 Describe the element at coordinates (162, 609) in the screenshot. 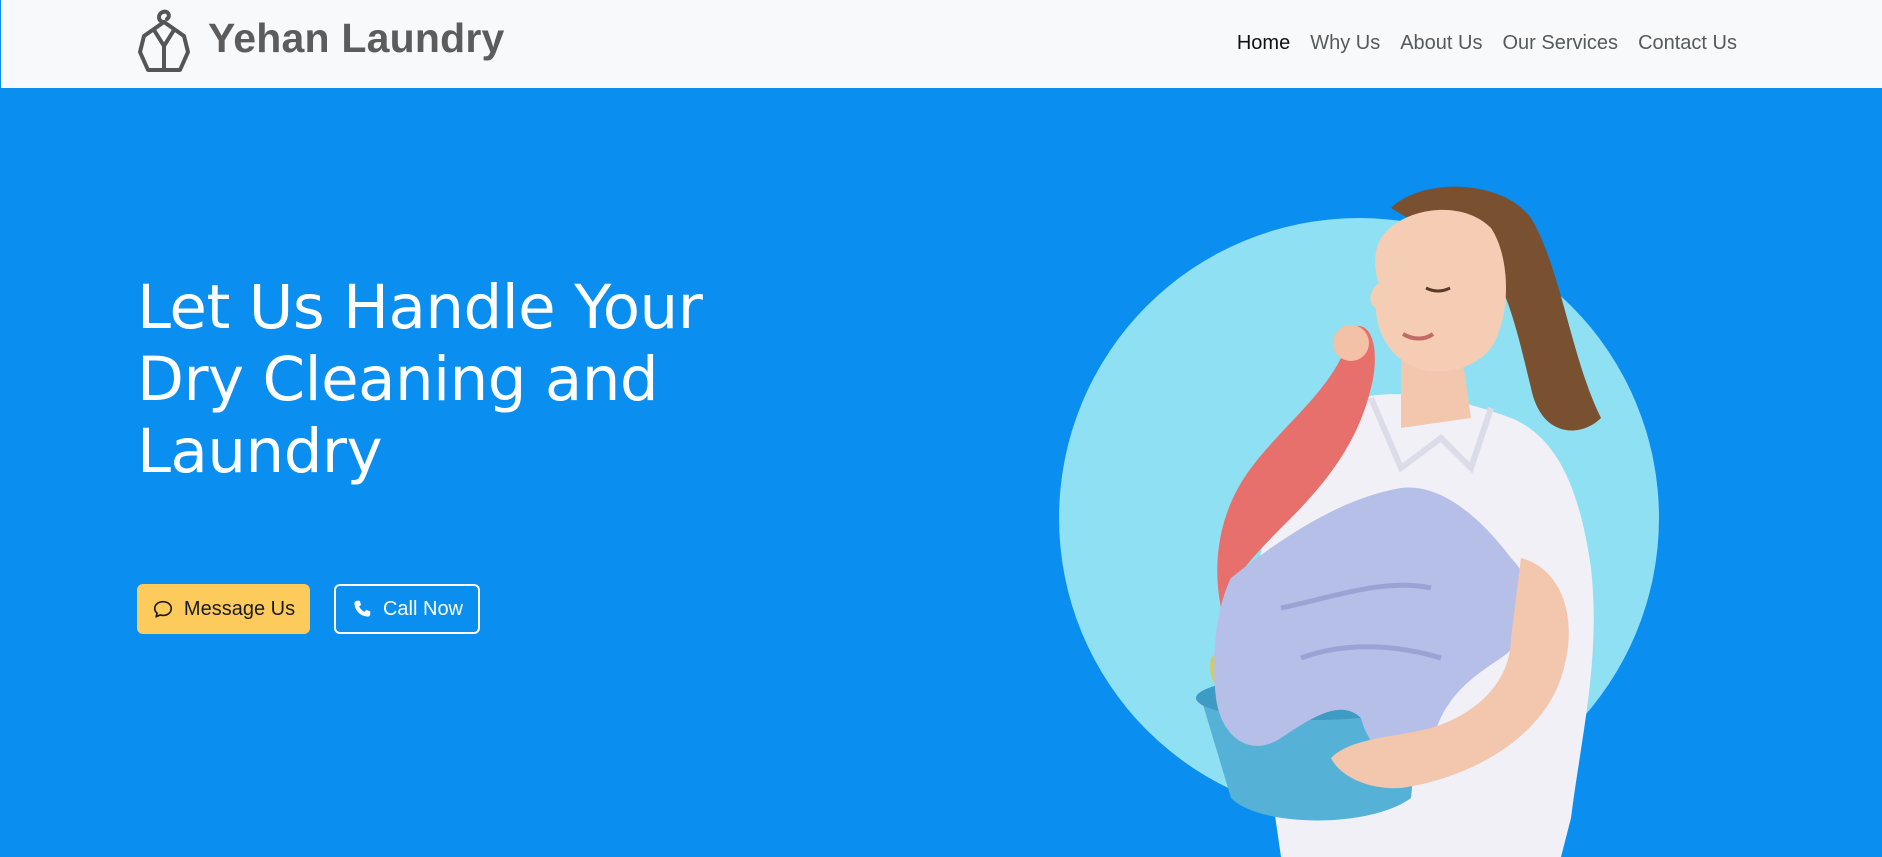

I see `chat-bubble-icon` at that location.